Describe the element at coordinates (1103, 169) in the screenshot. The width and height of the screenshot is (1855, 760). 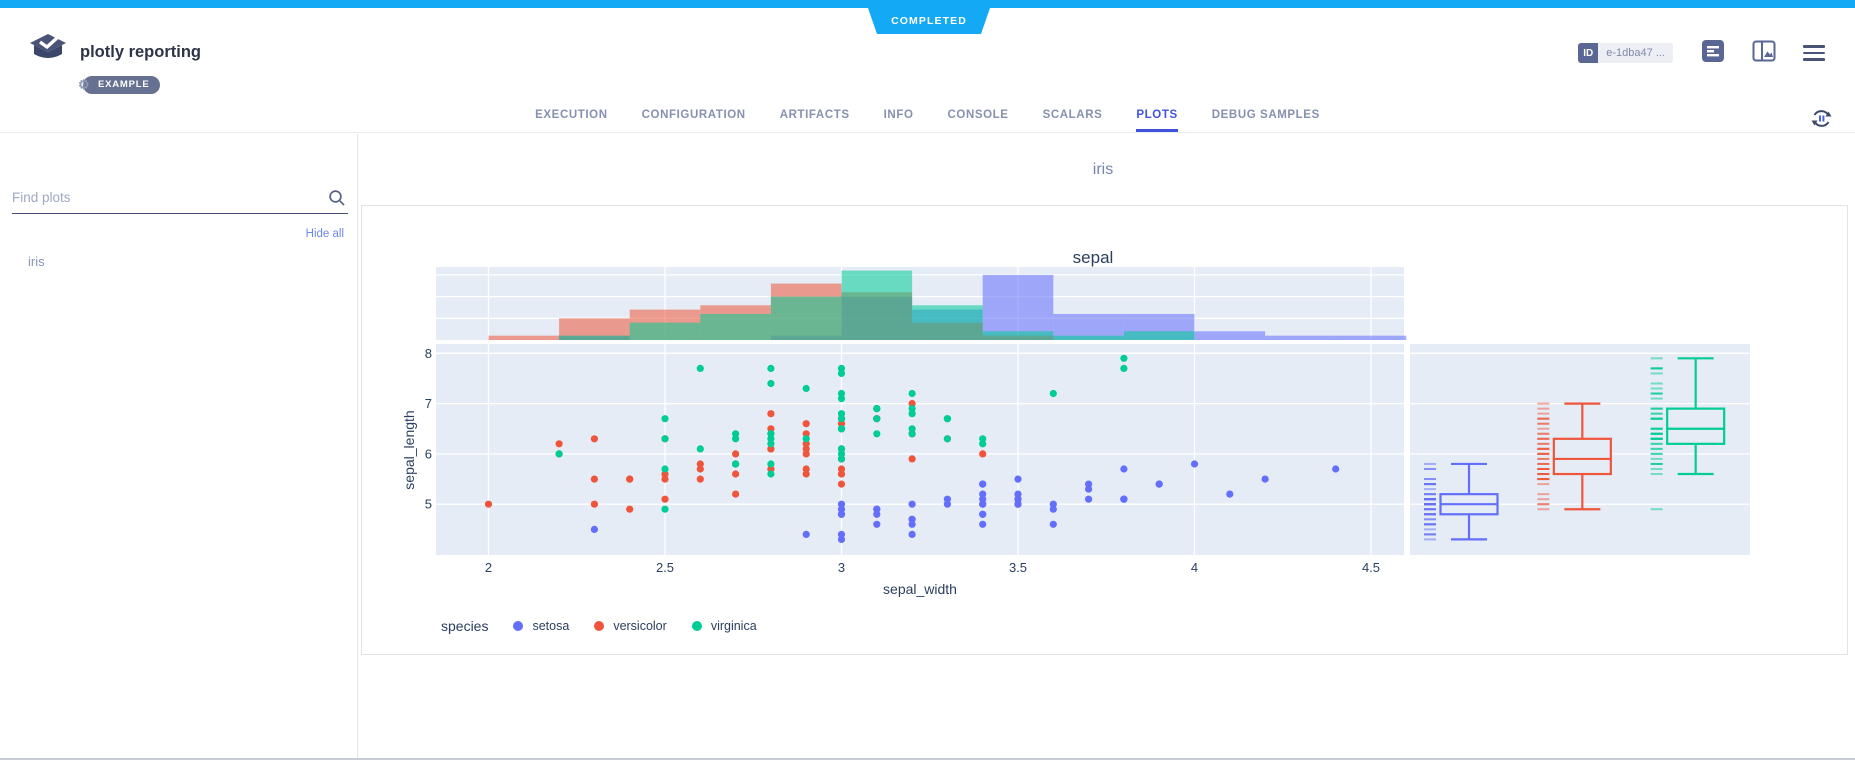
I see `plot-group-title: iris` at that location.